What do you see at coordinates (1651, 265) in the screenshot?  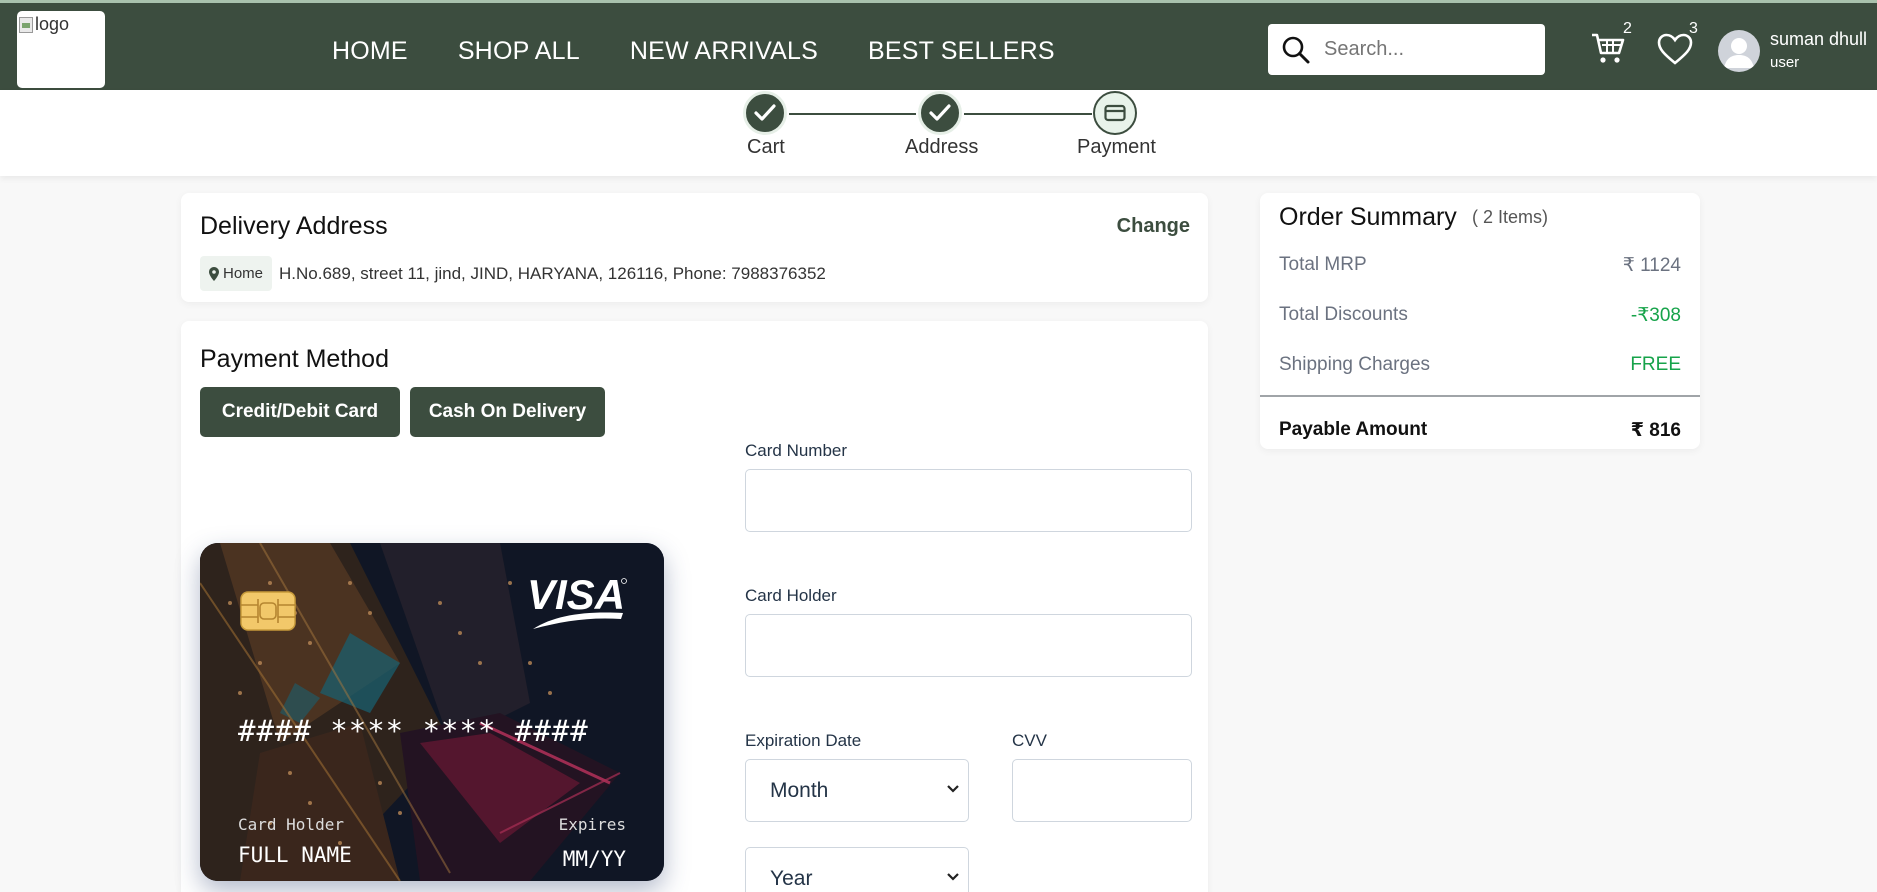 I see `summary-row-value: ₹ 1124` at bounding box center [1651, 265].